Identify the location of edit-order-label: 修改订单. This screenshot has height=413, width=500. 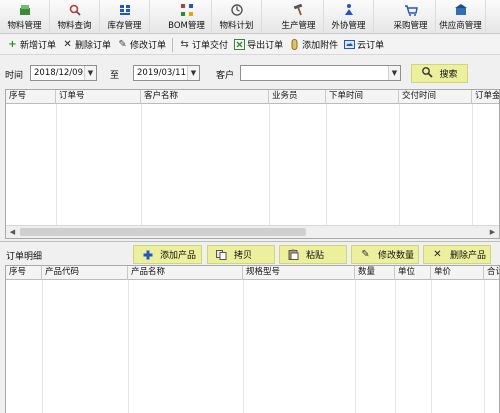
(148, 46).